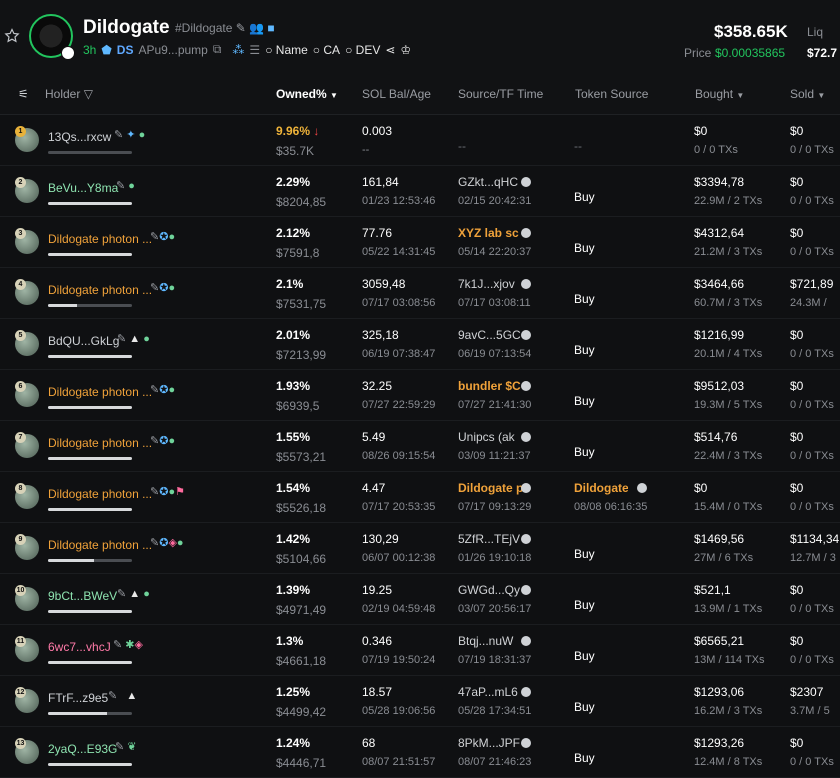 The width and height of the screenshot is (840, 778). I want to click on holder-name: FTrF...z9e5, so click(78, 698).